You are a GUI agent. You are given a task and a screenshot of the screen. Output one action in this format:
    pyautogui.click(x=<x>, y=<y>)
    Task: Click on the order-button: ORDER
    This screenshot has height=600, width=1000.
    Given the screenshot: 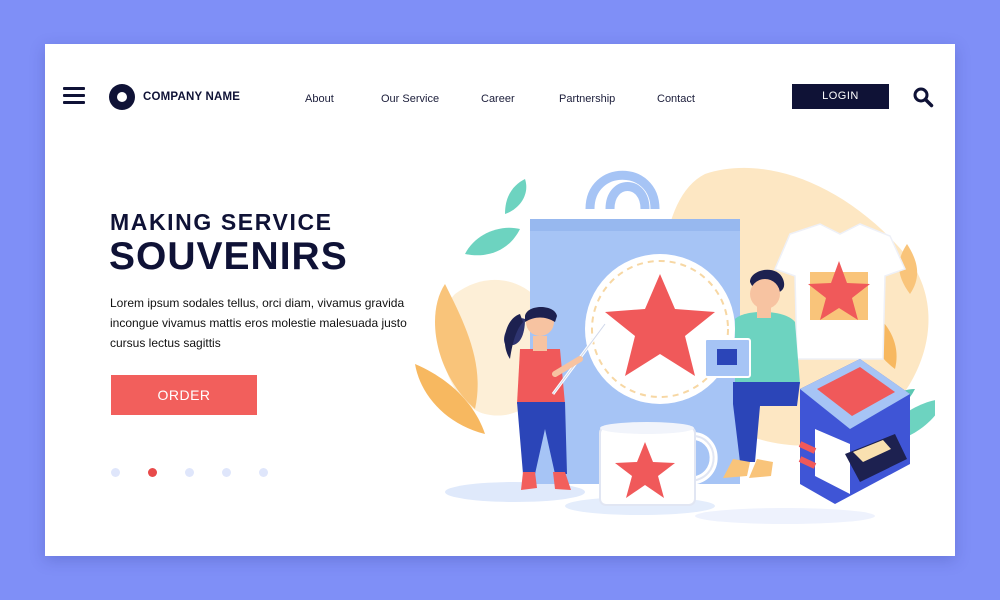 What is the action you would take?
    pyautogui.click(x=184, y=395)
    